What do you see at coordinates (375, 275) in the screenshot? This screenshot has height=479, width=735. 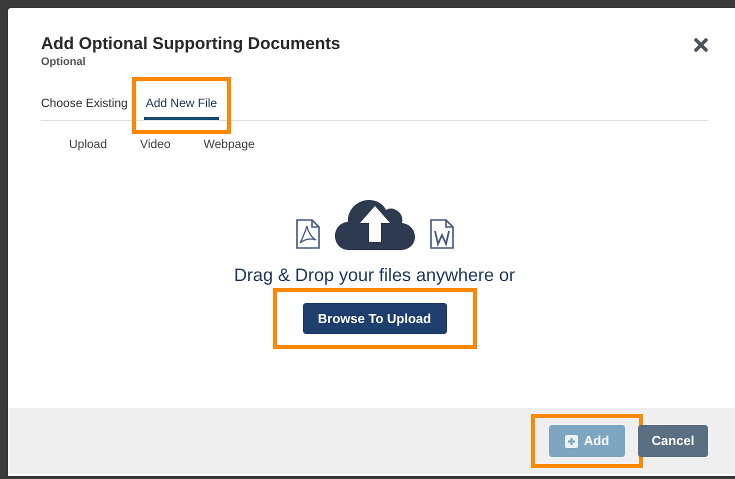 I see `drop-prompt: Drag & Drop your files anywhere or` at bounding box center [375, 275].